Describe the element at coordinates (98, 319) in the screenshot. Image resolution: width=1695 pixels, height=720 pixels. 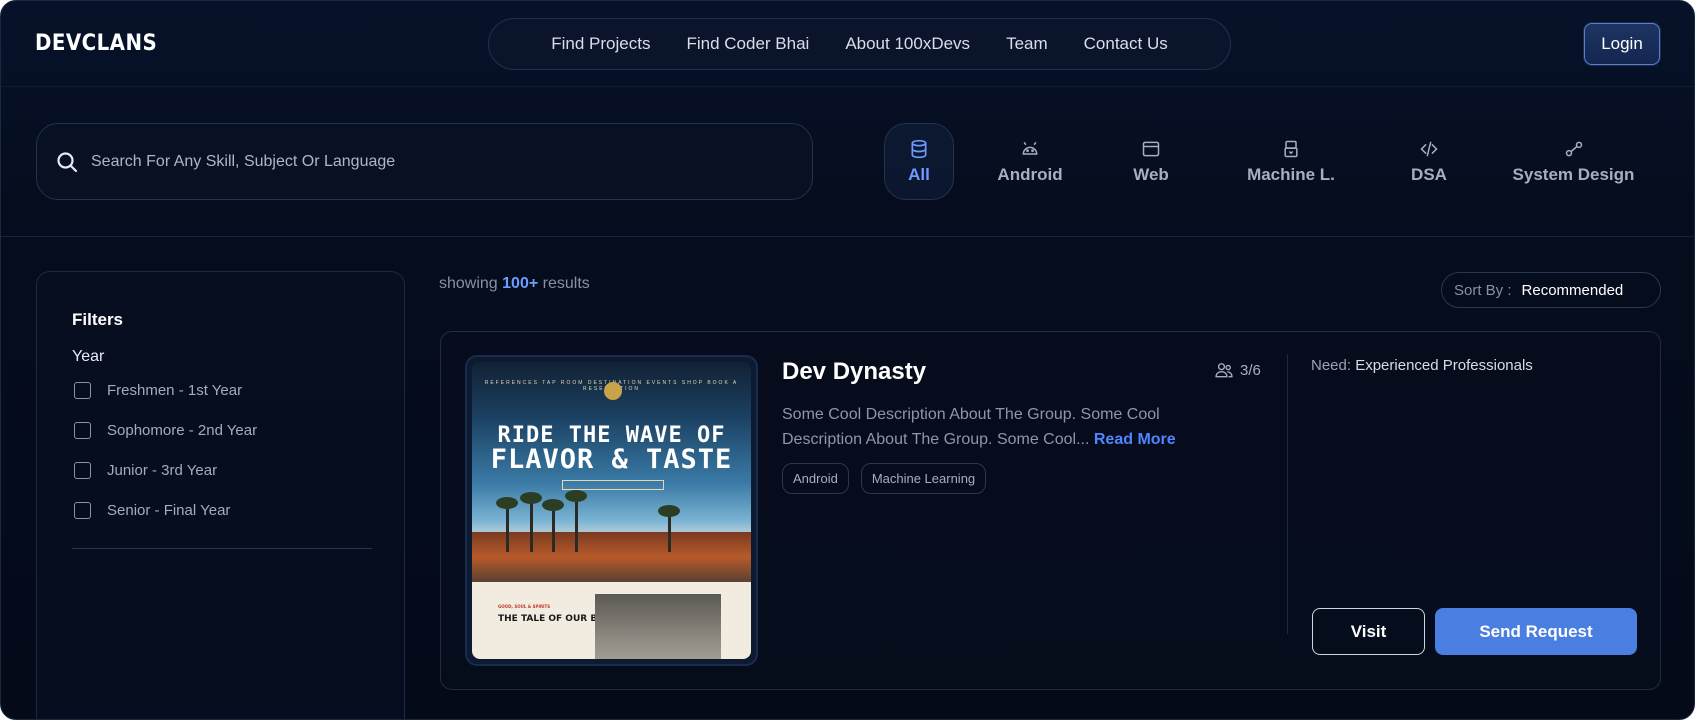
I see `filters-title: Filters` at that location.